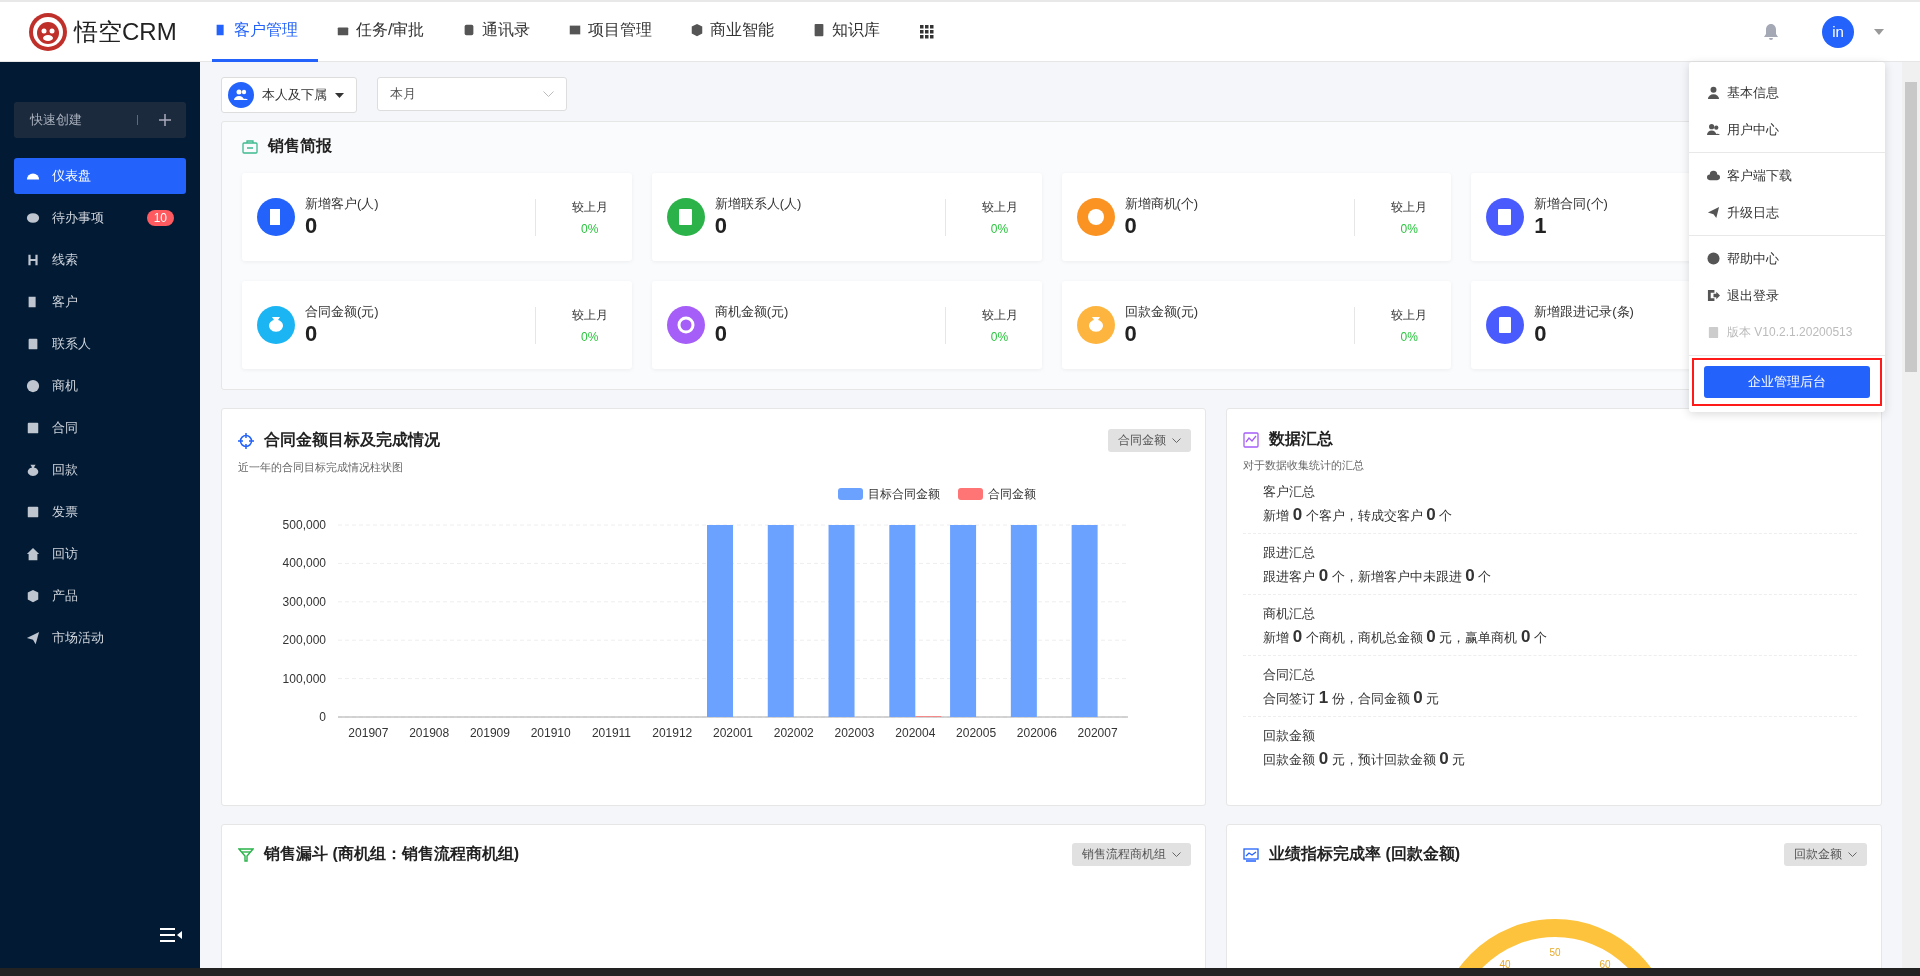 The height and width of the screenshot is (976, 1920). What do you see at coordinates (33, 638) in the screenshot?
I see `paper-plane-icon` at bounding box center [33, 638].